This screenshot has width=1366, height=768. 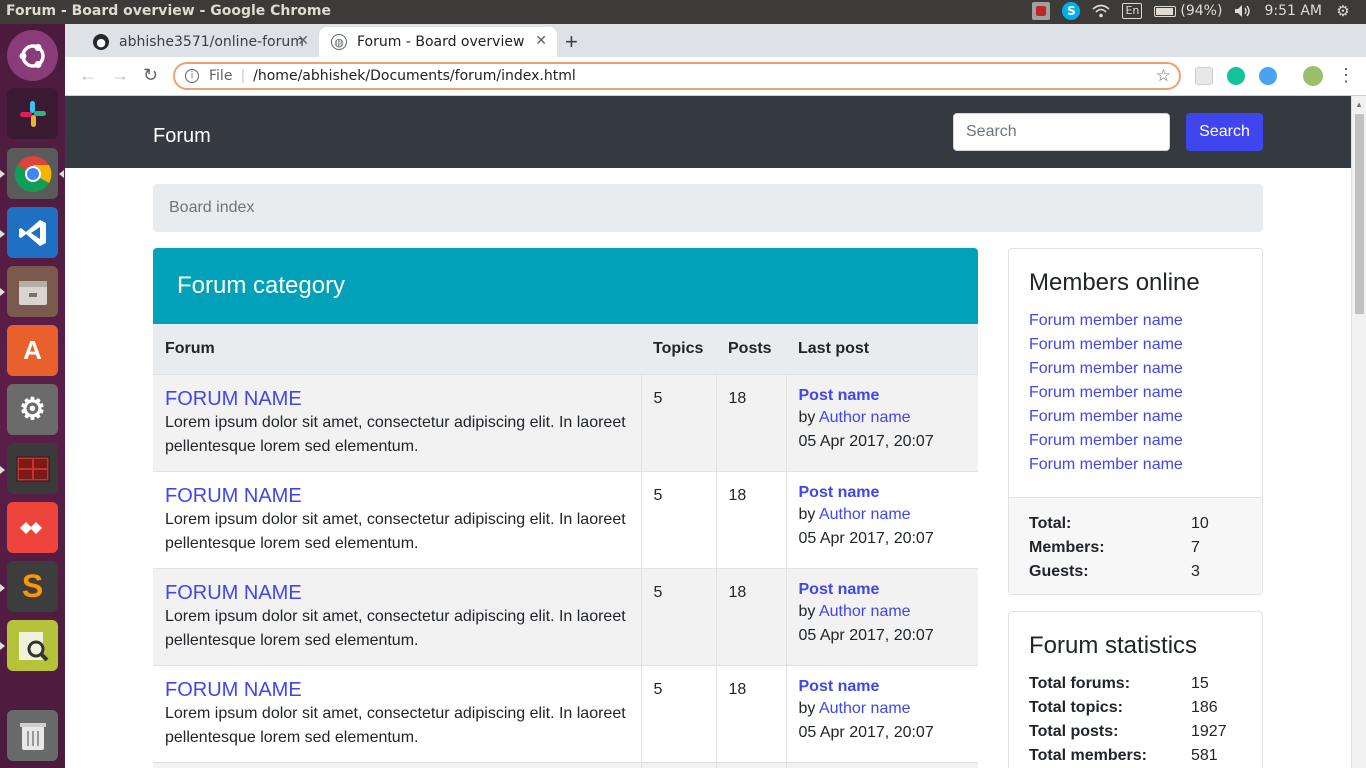 What do you see at coordinates (1200, 683) in the screenshot?
I see `stat-value: 15` at bounding box center [1200, 683].